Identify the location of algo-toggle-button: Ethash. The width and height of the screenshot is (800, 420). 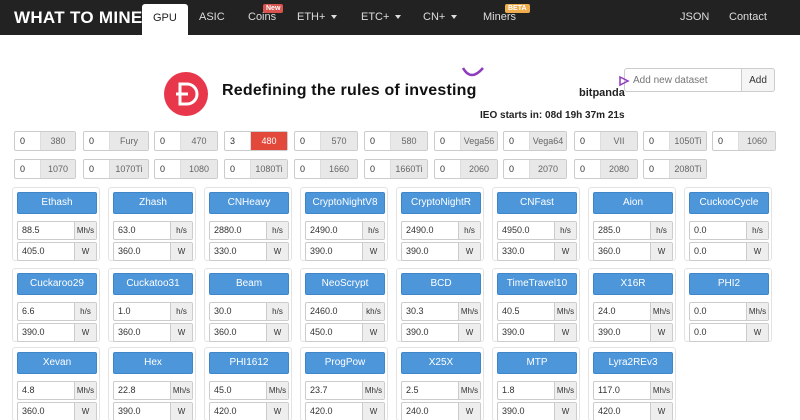
(57, 203).